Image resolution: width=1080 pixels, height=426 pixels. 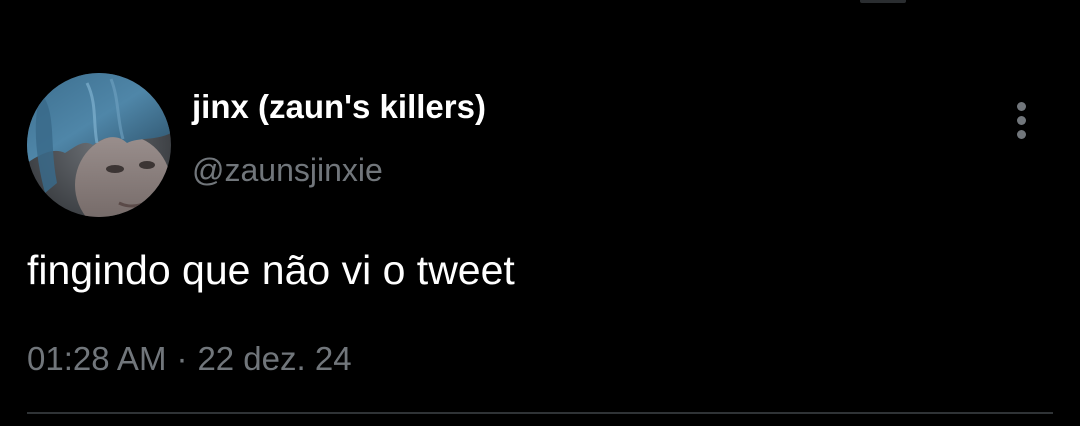 I want to click on divider, so click(x=540, y=413).